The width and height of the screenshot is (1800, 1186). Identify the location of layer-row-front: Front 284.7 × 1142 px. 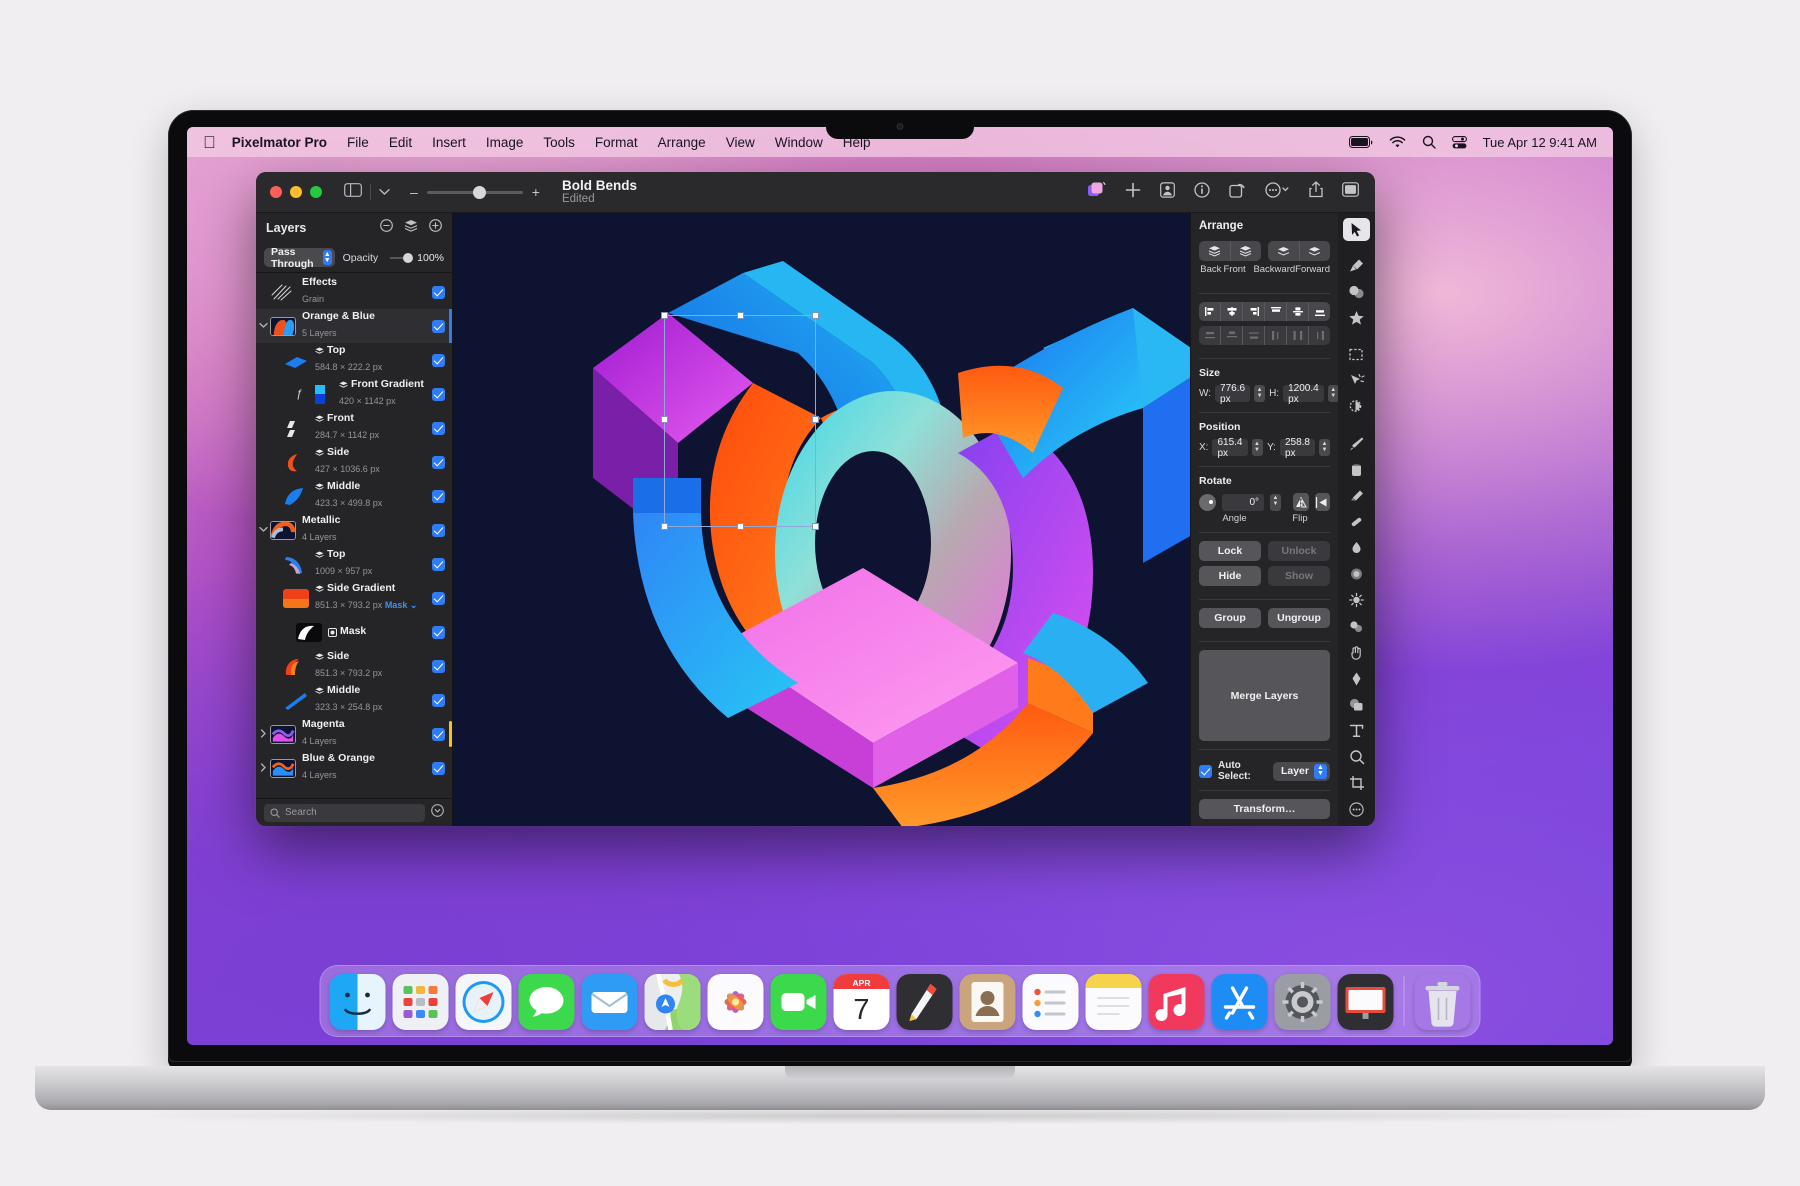
(354, 428).